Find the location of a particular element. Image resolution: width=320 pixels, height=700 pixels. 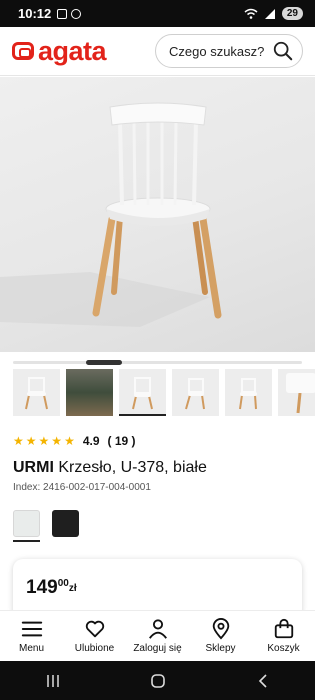

product-index: Index: 2416-002-017-004-0001 is located at coordinates (82, 487).